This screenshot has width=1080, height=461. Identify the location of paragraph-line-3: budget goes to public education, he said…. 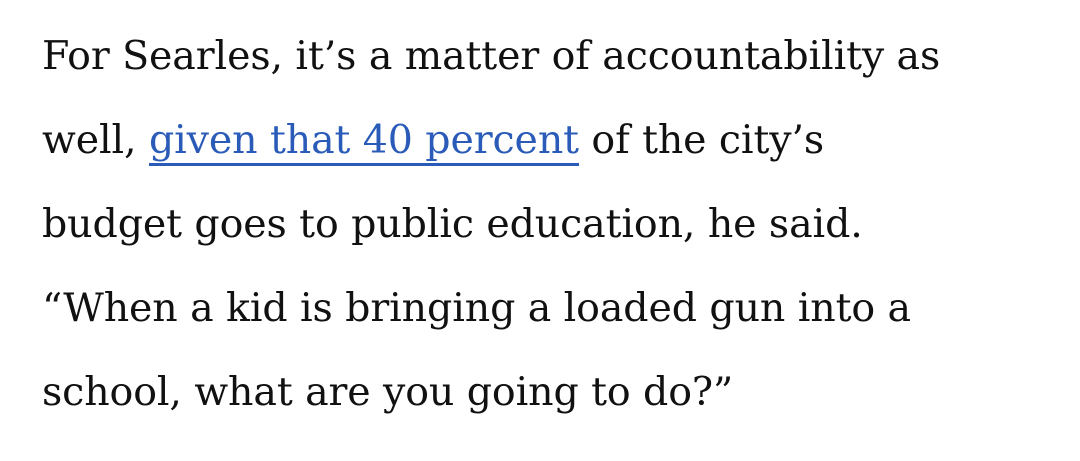
(452, 224).